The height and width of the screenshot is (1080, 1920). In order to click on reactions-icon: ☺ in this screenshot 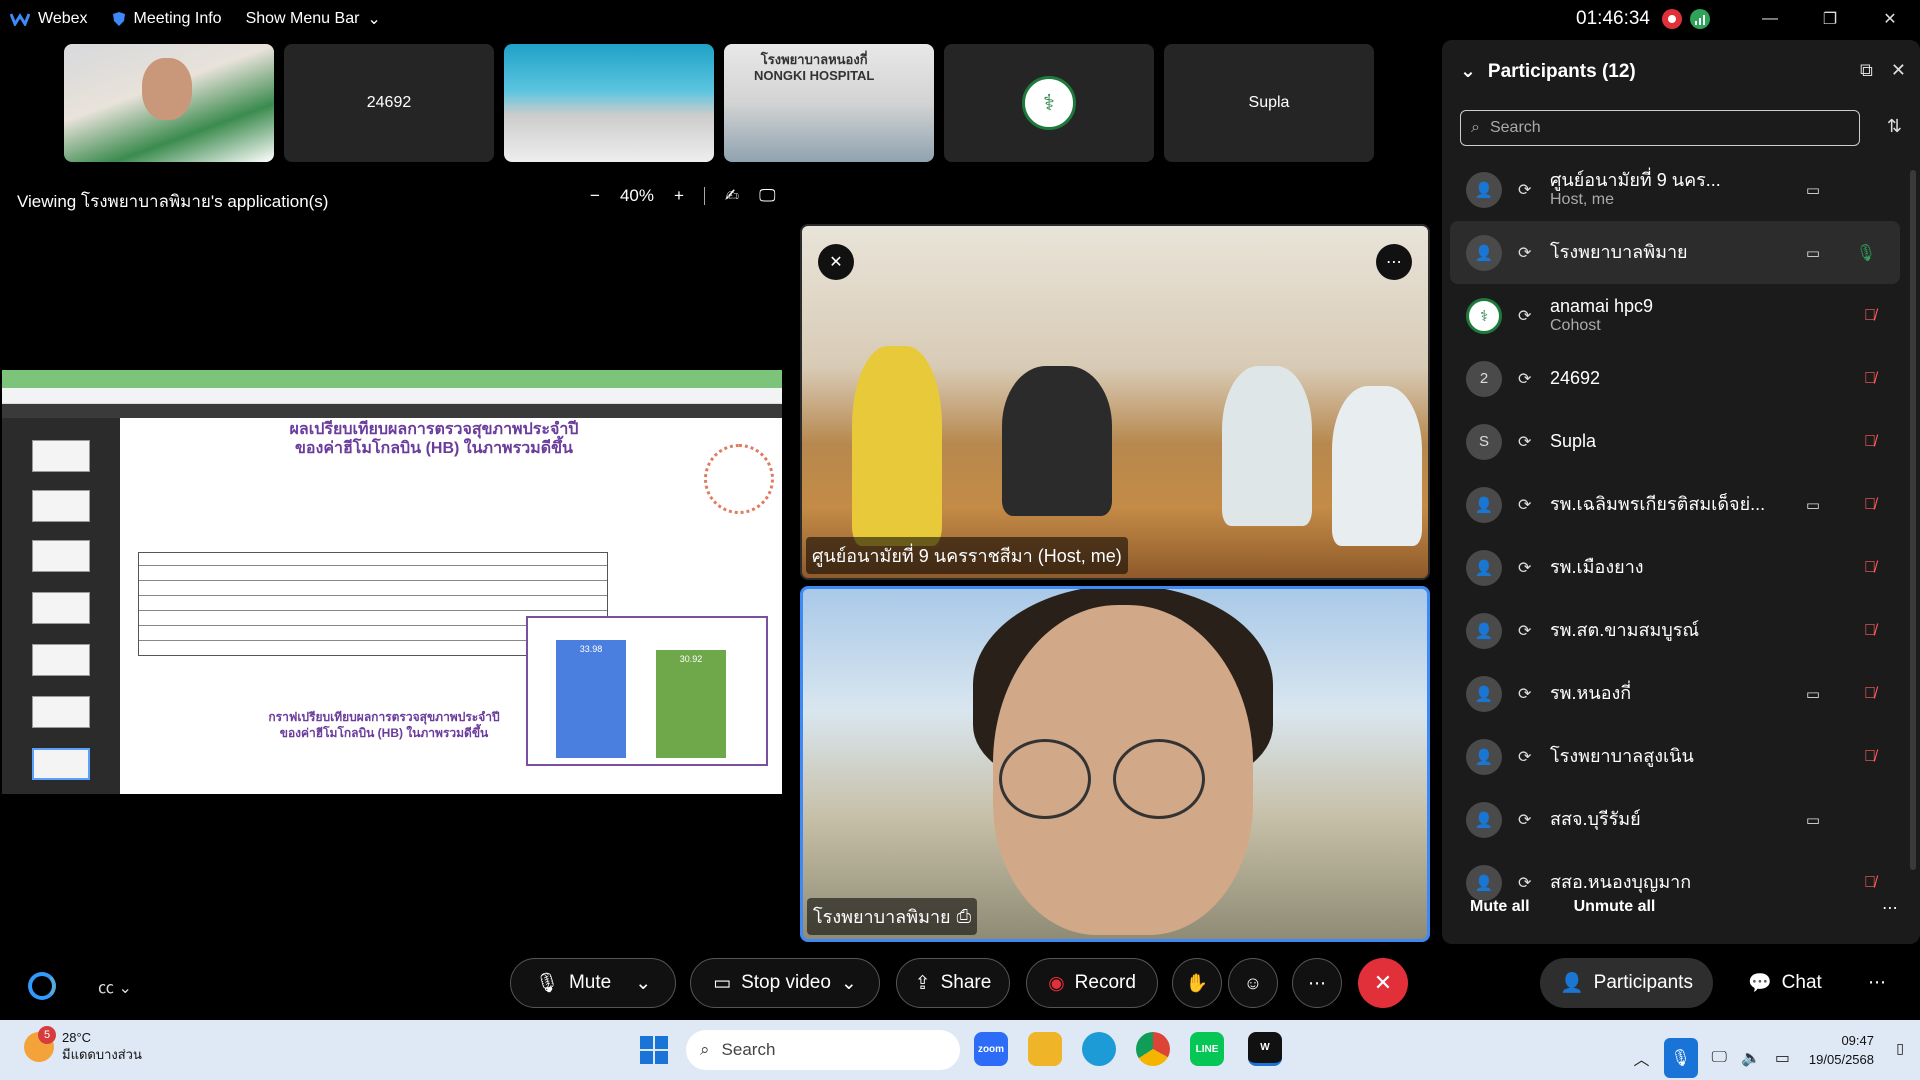, I will do `click(1253, 983)`.